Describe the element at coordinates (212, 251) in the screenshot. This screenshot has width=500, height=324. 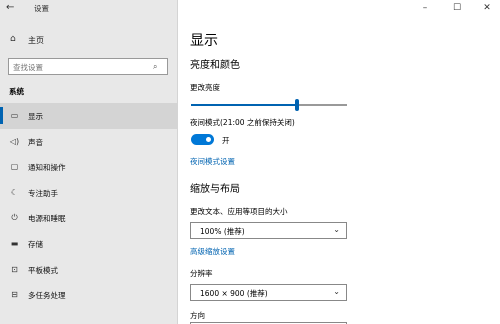
I see `advanced-scaling-link: 高级缩放设置` at that location.